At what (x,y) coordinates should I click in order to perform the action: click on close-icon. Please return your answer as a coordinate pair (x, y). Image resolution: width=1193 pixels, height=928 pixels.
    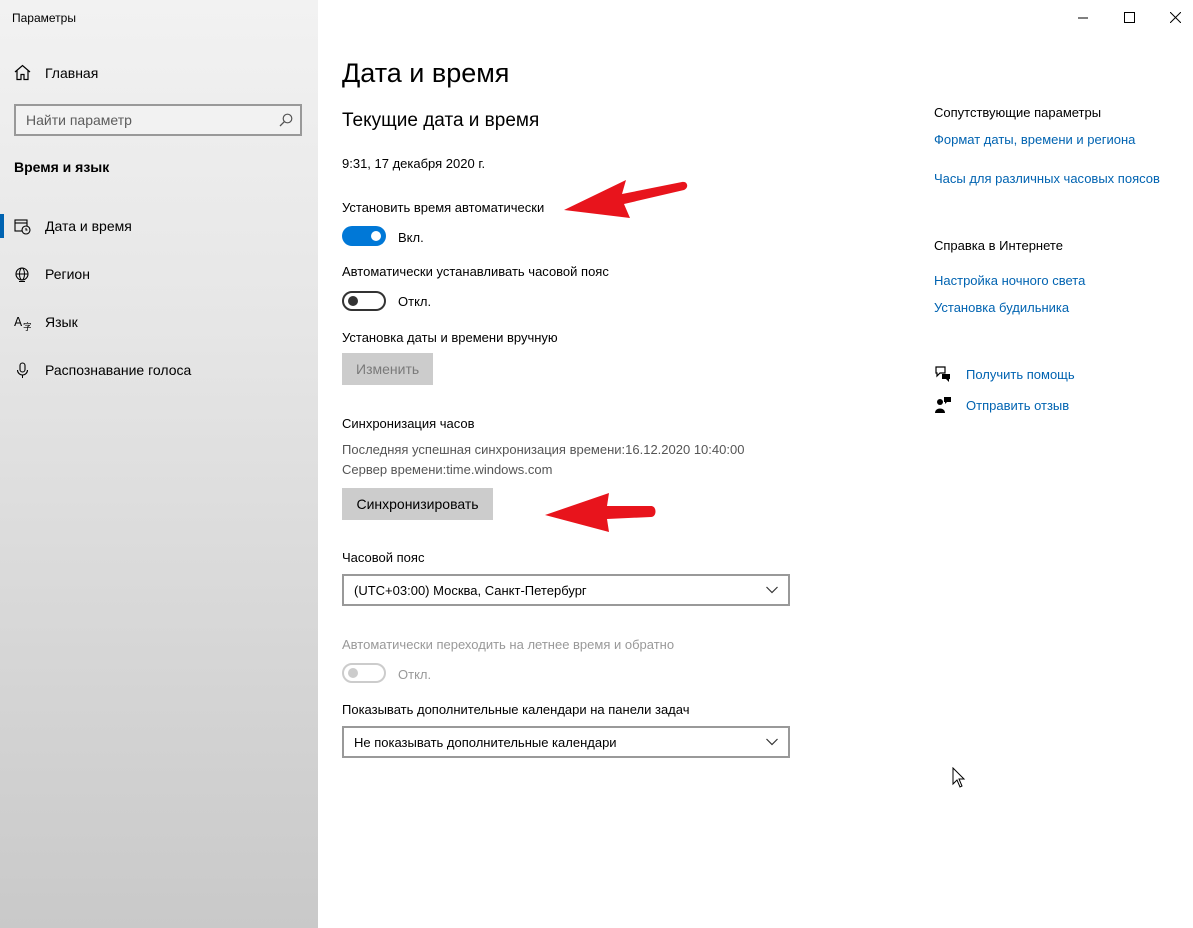
    Looking at the image, I should click on (1175, 17).